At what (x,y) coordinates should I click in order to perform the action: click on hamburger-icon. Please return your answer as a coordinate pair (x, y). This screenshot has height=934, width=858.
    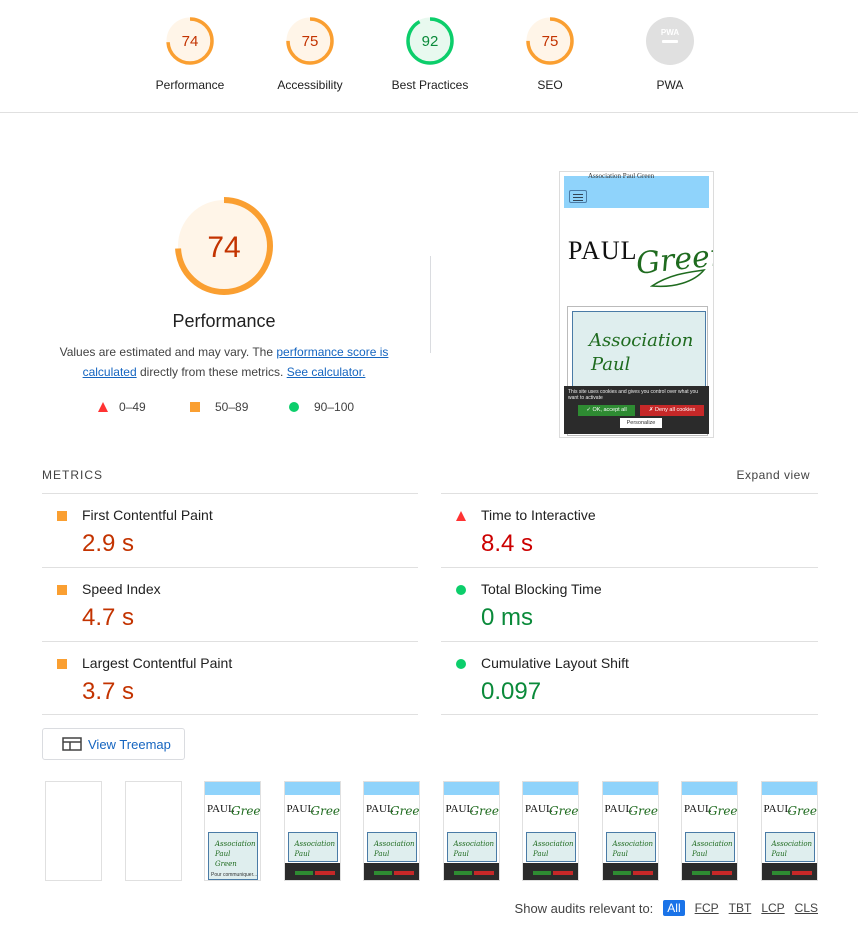
    Looking at the image, I should click on (578, 196).